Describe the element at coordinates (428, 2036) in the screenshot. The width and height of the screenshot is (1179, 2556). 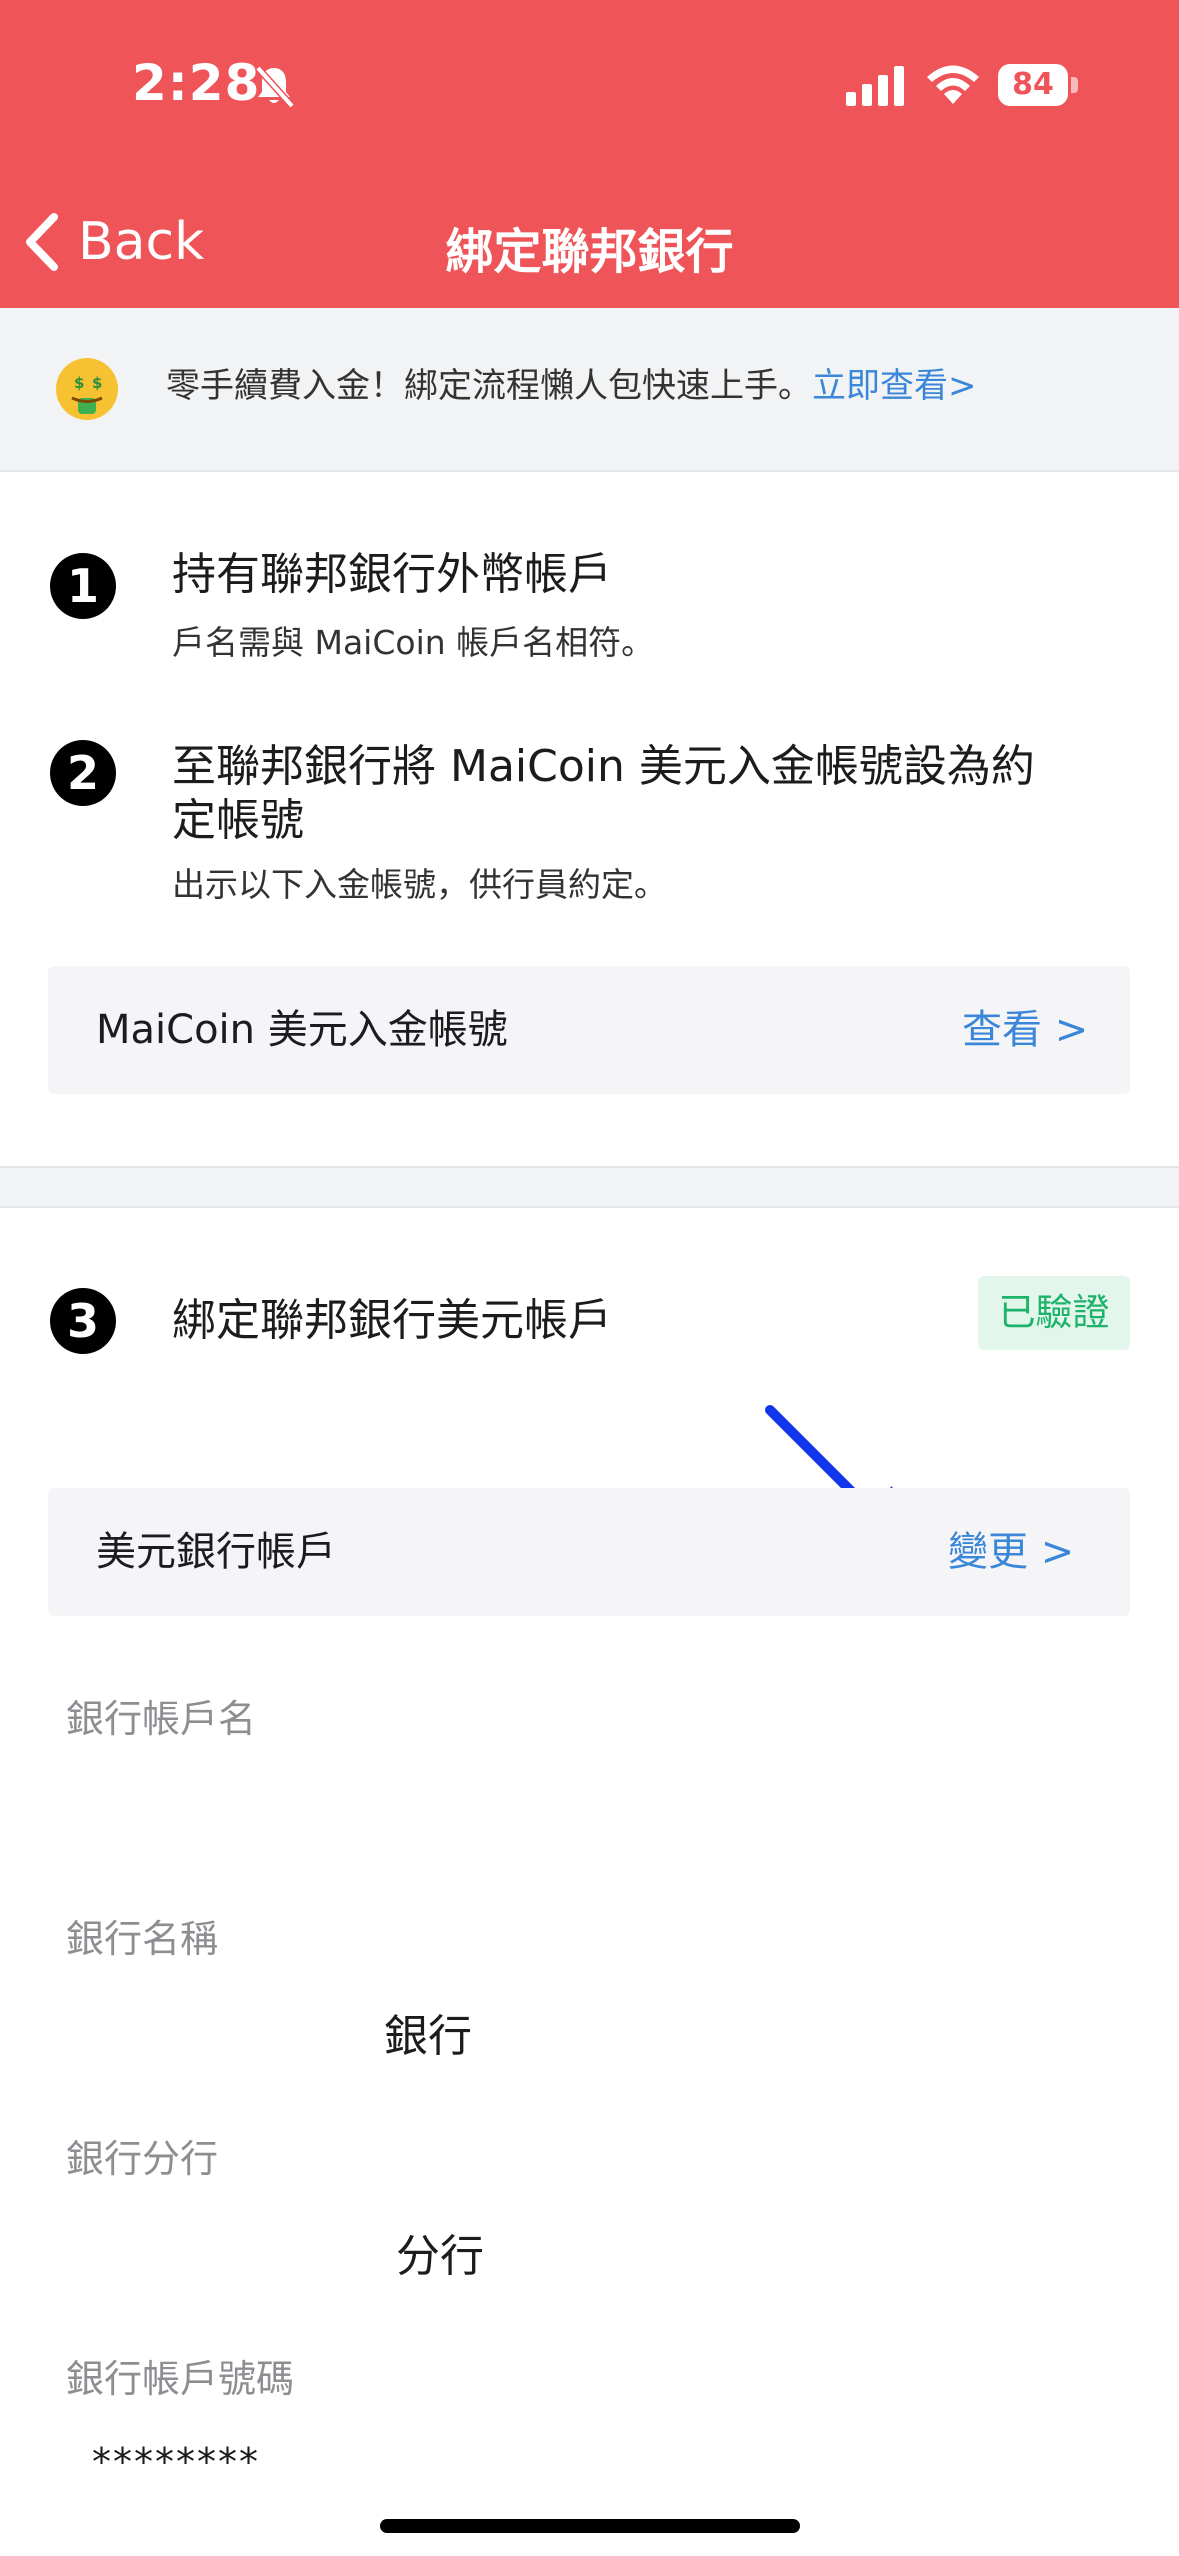
I see `bank-name-value: 銀行` at that location.